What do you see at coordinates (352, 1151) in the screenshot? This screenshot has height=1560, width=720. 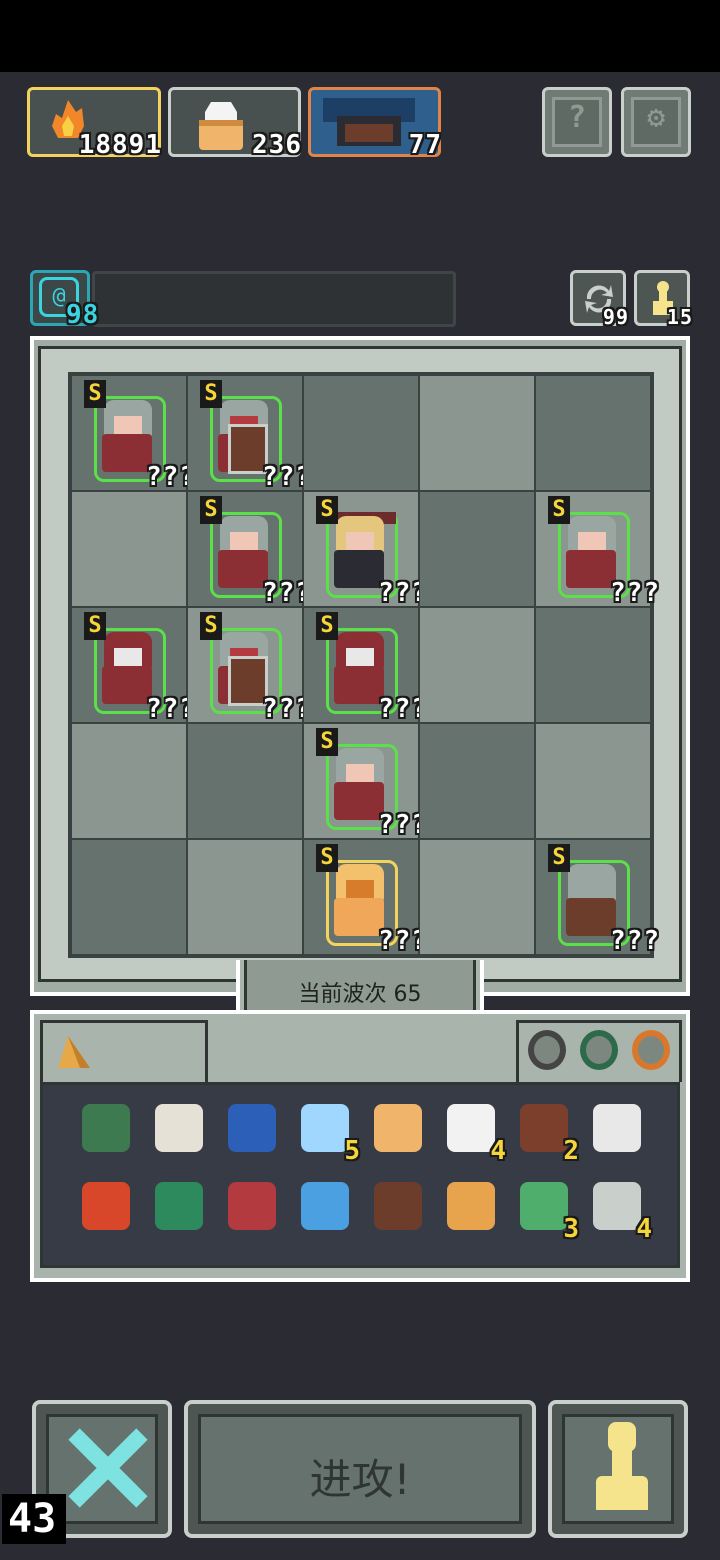 I see `item-count: 5` at bounding box center [352, 1151].